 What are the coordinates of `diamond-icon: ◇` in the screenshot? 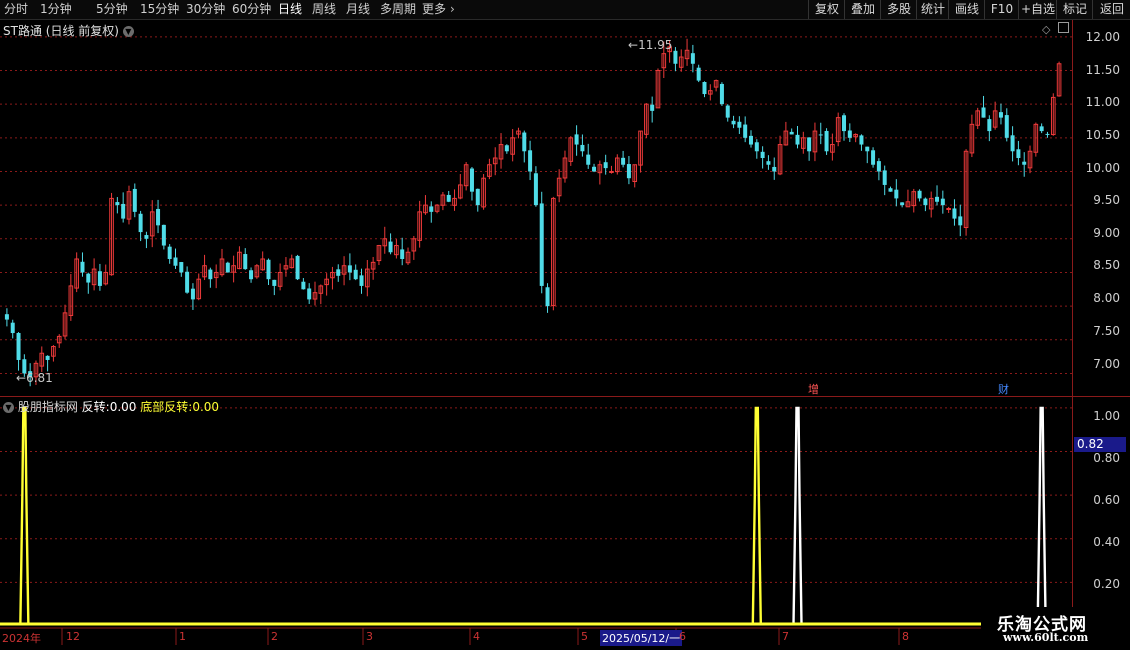 It's located at (1046, 29).